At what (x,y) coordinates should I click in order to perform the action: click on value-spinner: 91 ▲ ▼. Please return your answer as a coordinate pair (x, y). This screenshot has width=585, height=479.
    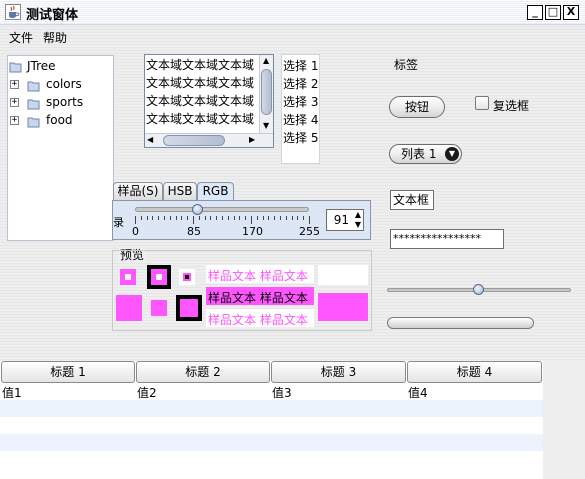
    Looking at the image, I should click on (345, 220).